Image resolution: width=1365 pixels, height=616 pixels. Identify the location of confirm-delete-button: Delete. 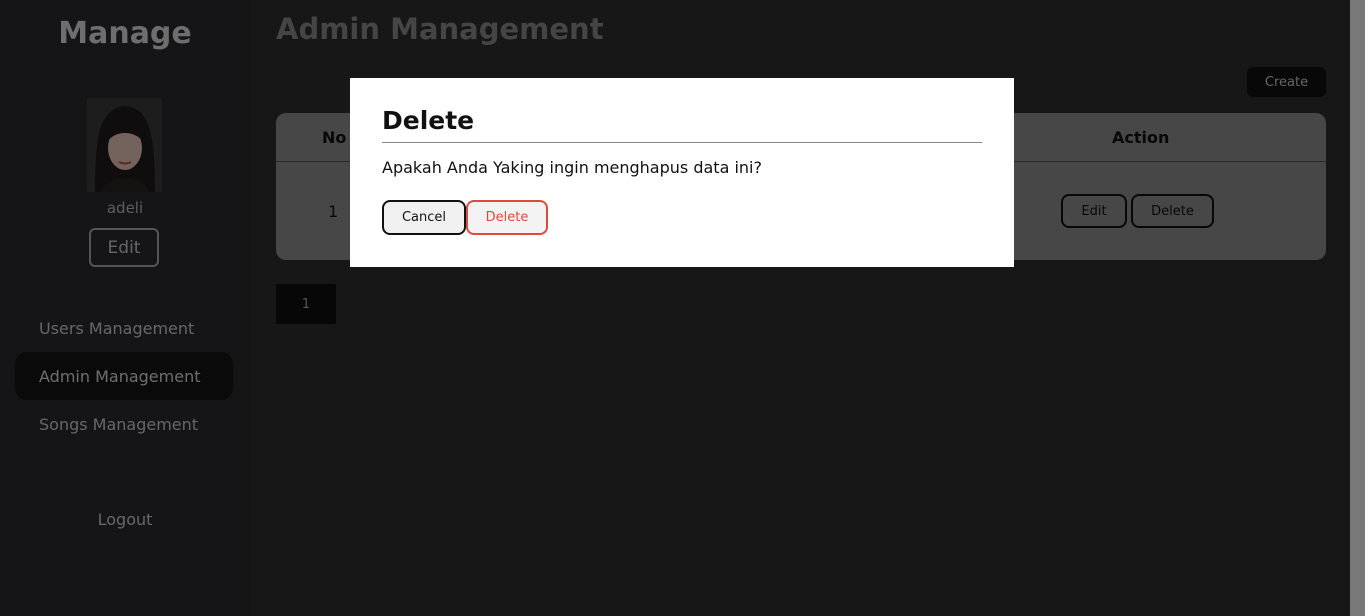
(507, 217).